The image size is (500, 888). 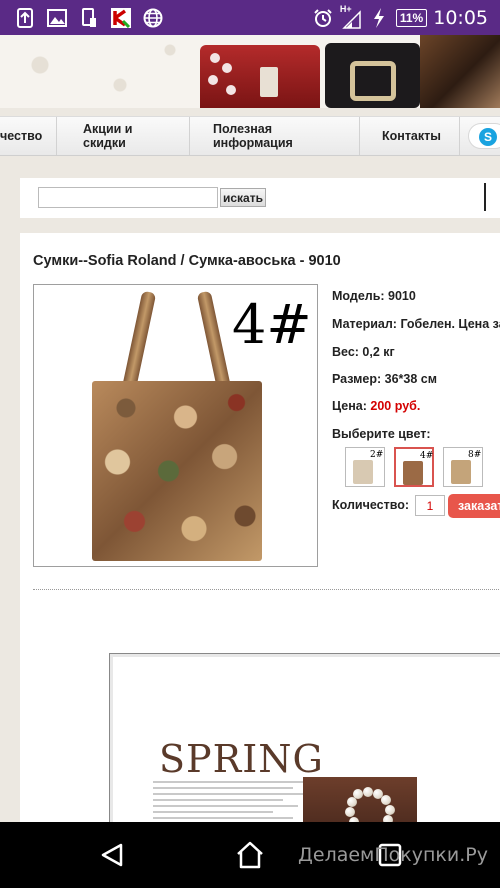 I want to click on nav-item-contacts: Контакты, so click(x=410, y=136).